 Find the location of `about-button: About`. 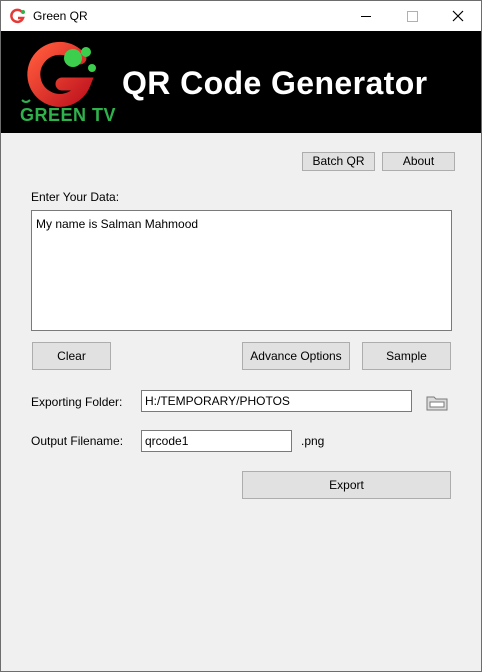

about-button: About is located at coordinates (418, 161).